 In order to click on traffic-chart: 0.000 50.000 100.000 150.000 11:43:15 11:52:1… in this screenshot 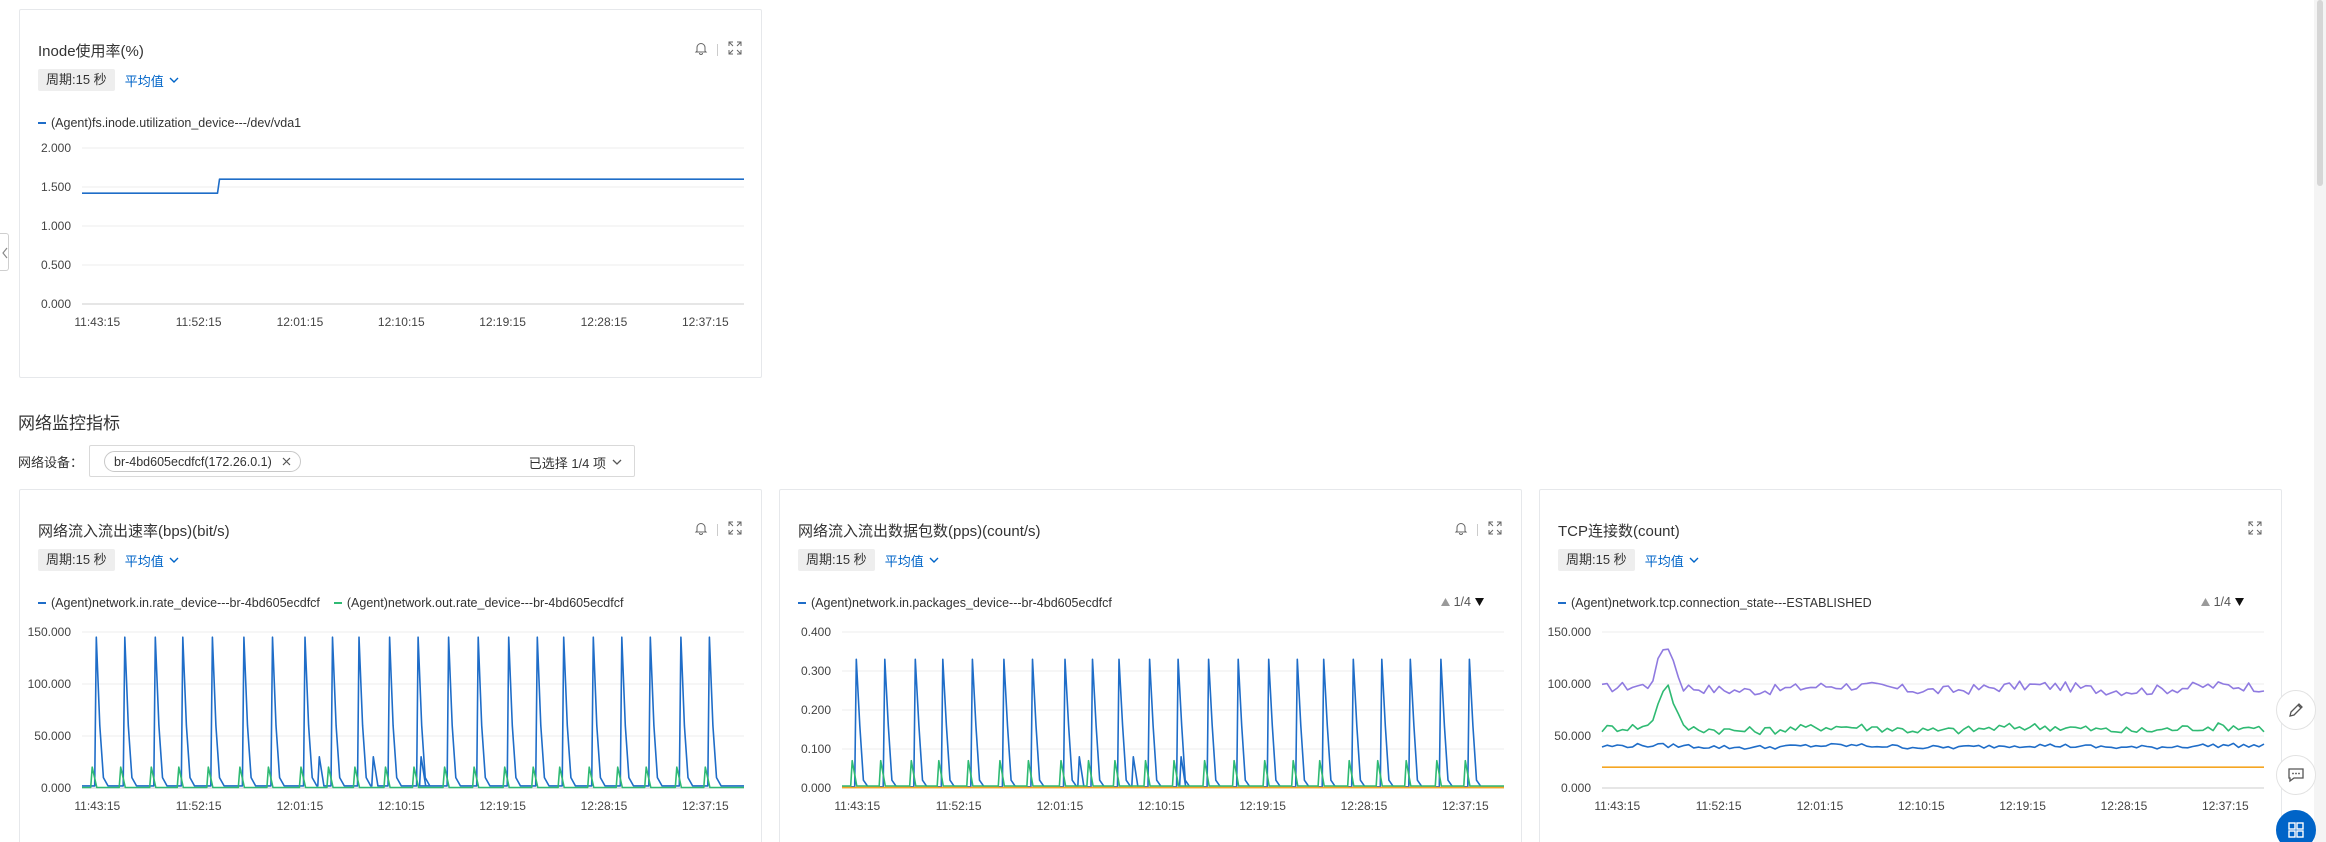, I will do `click(386, 719)`.